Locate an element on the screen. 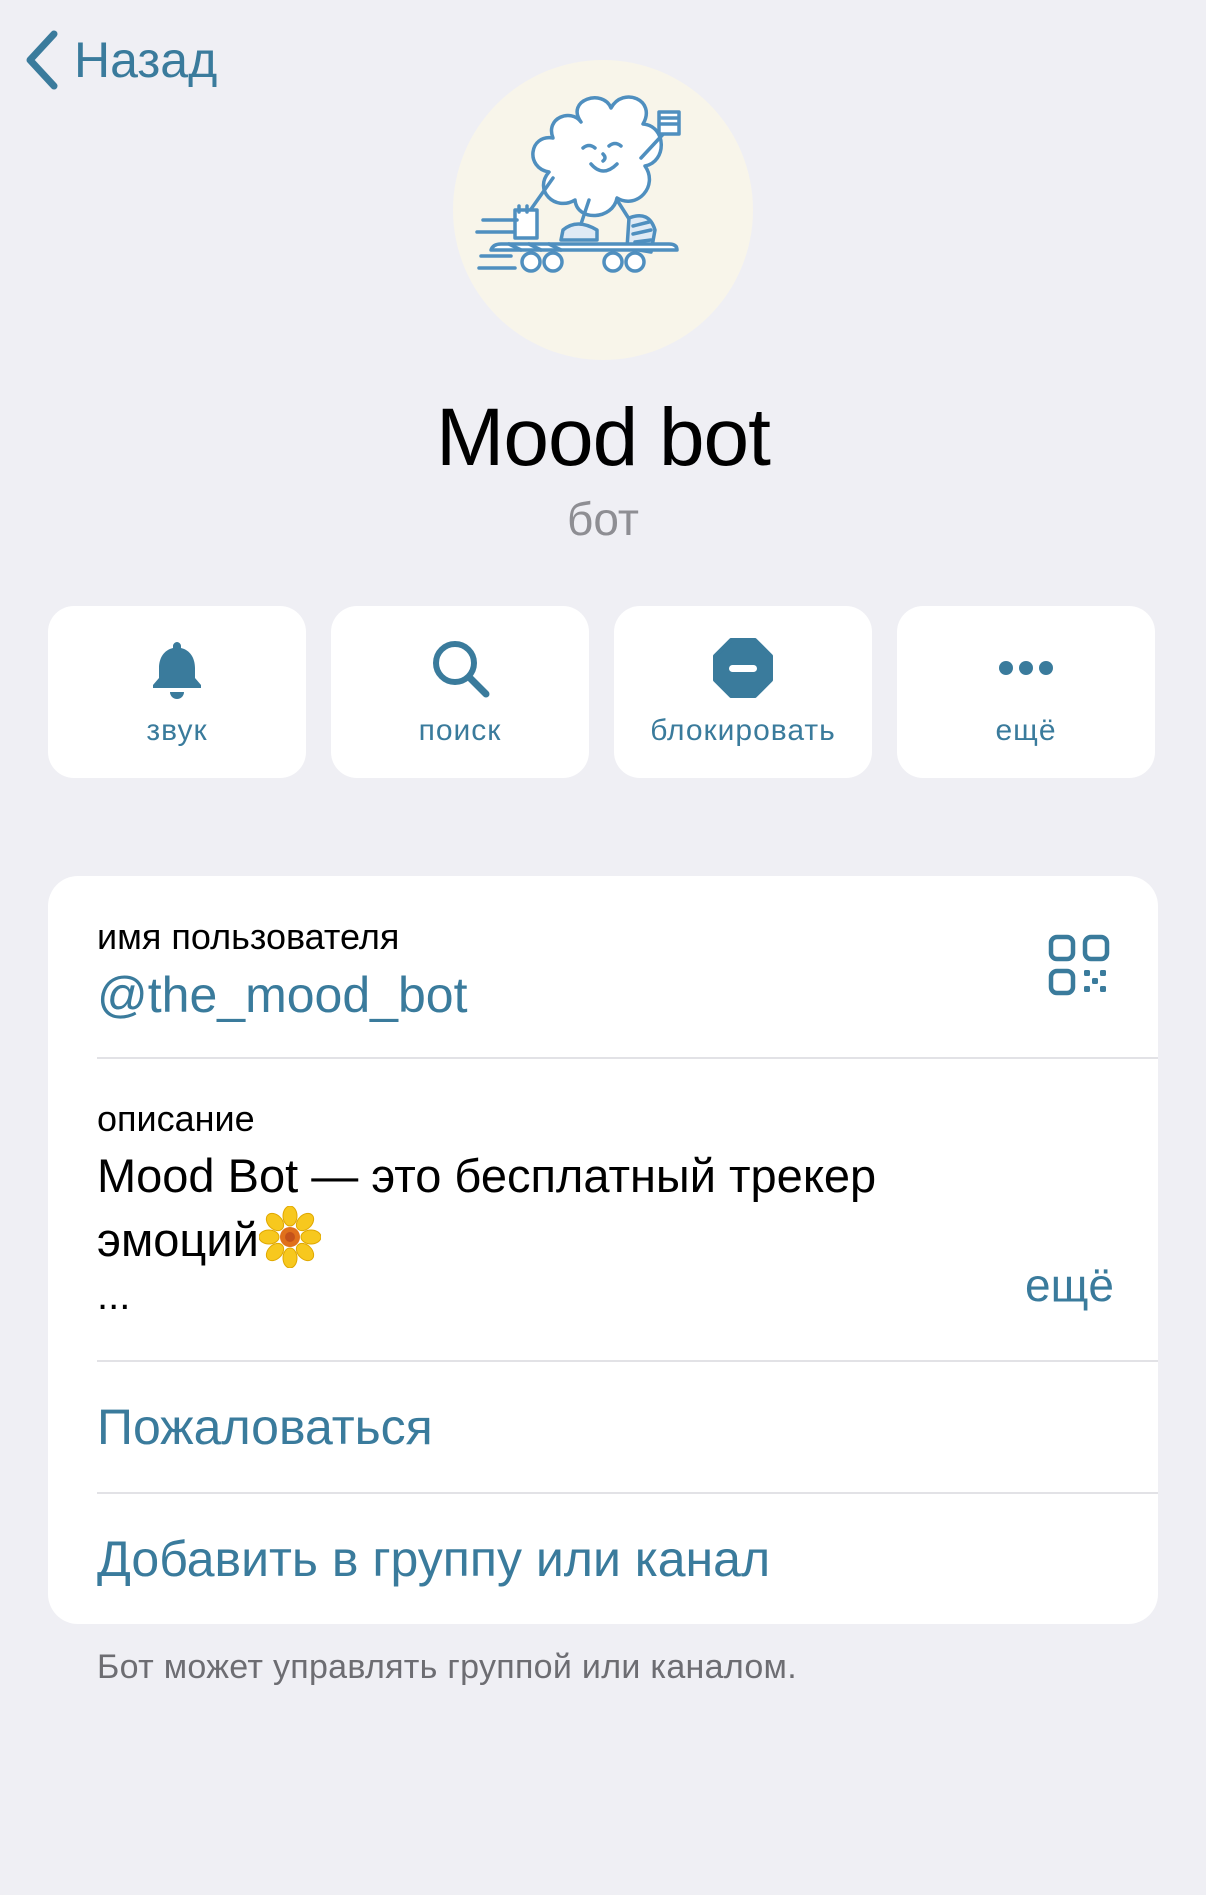 This screenshot has width=1206, height=1895. more-button: ещё is located at coordinates (1026, 692).